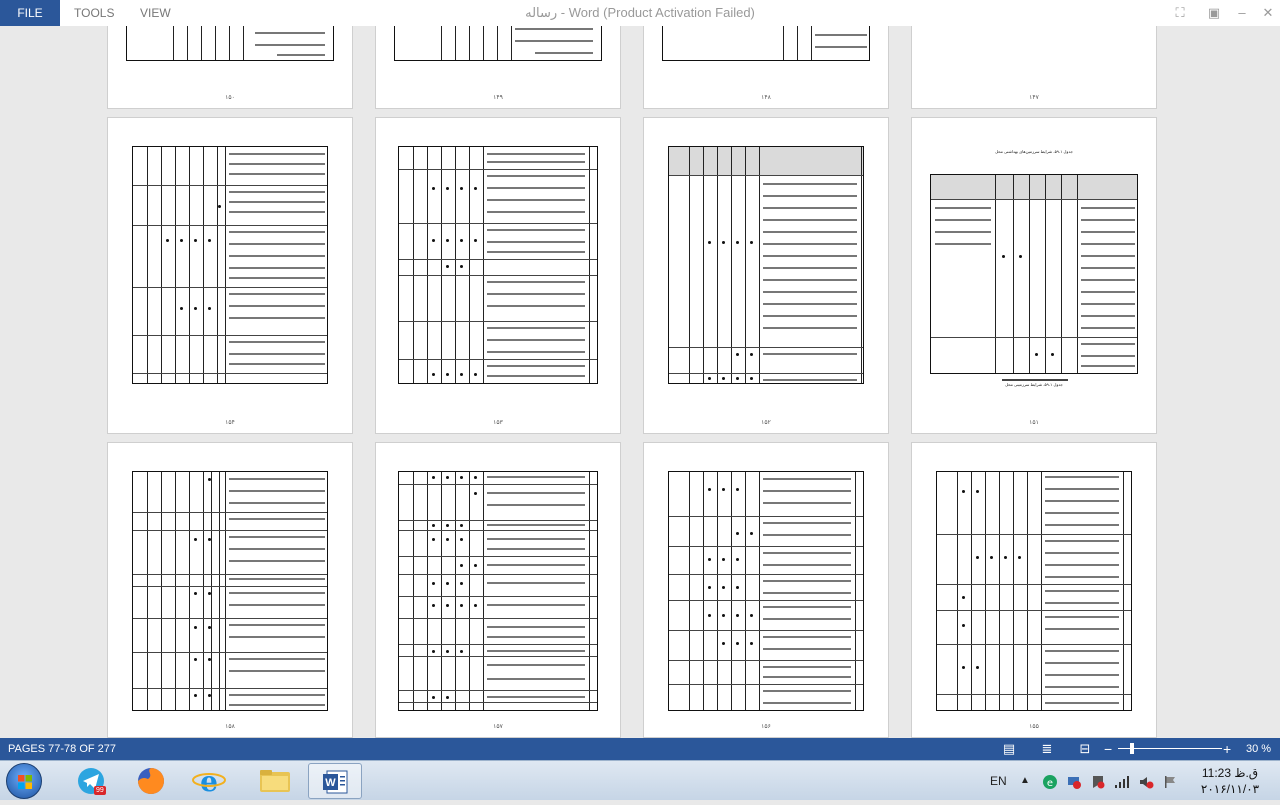 This screenshot has width=1280, height=805. What do you see at coordinates (1146, 781) in the screenshot?
I see `volume-muted-icon` at bounding box center [1146, 781].